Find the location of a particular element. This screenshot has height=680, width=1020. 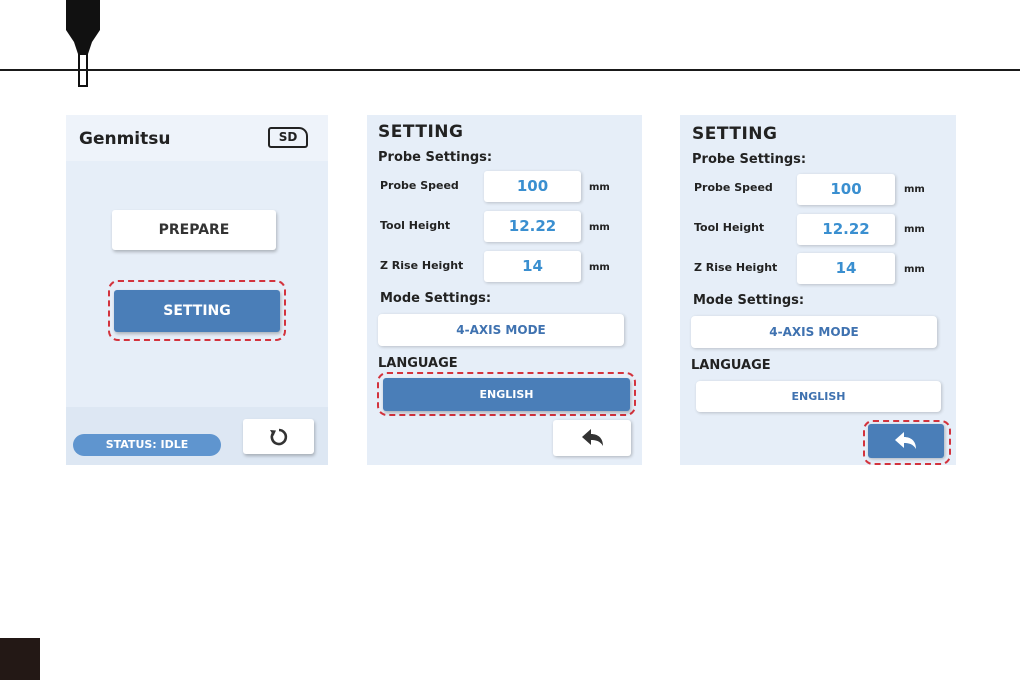

refresh-button is located at coordinates (278, 436).